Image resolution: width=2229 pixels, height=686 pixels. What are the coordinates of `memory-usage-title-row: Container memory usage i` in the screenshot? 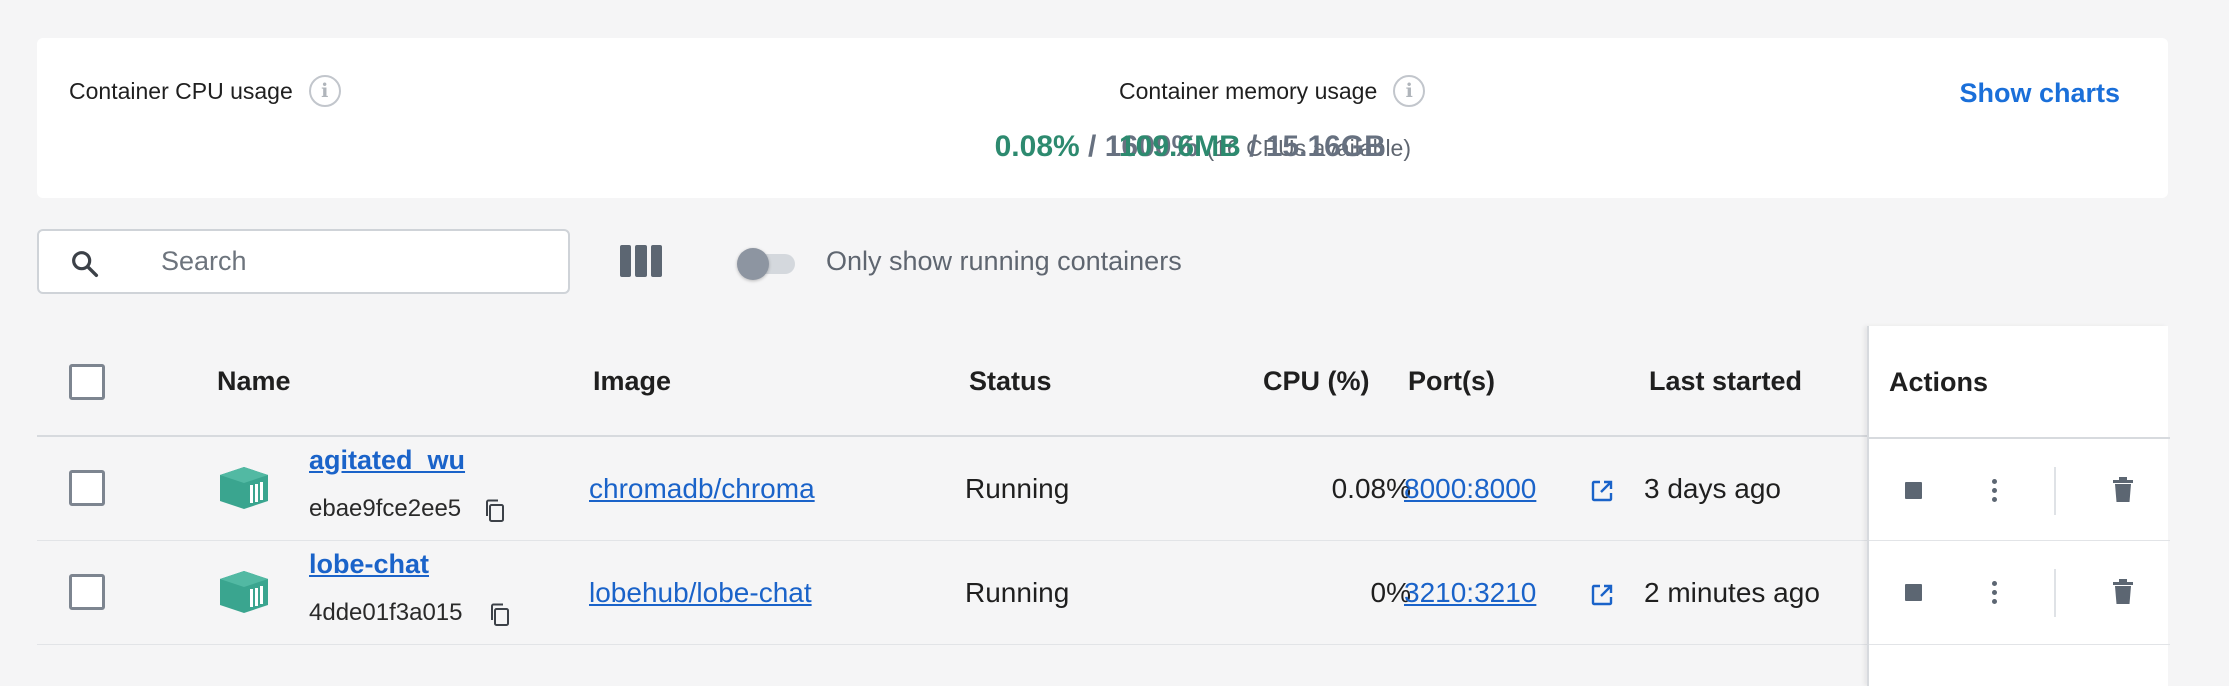 It's located at (1272, 91).